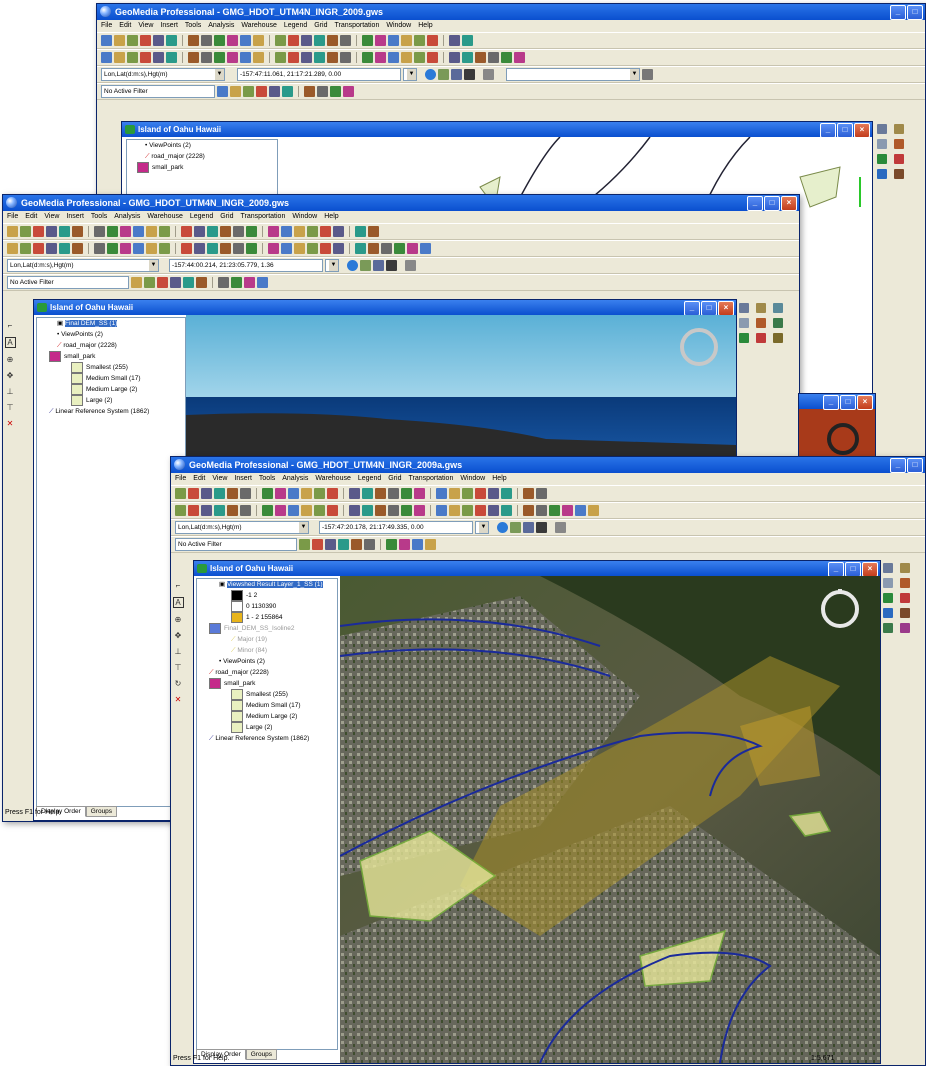  Describe the element at coordinates (541, 527) in the screenshot. I see `arrow-icon` at that location.